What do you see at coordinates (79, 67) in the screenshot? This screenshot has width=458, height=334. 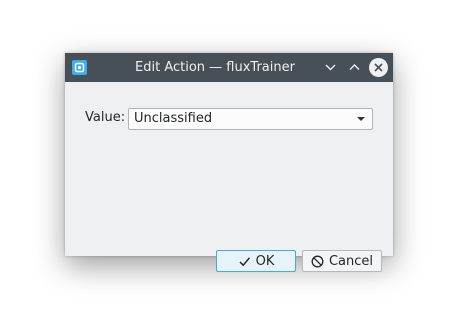 I see `app-icon` at bounding box center [79, 67].